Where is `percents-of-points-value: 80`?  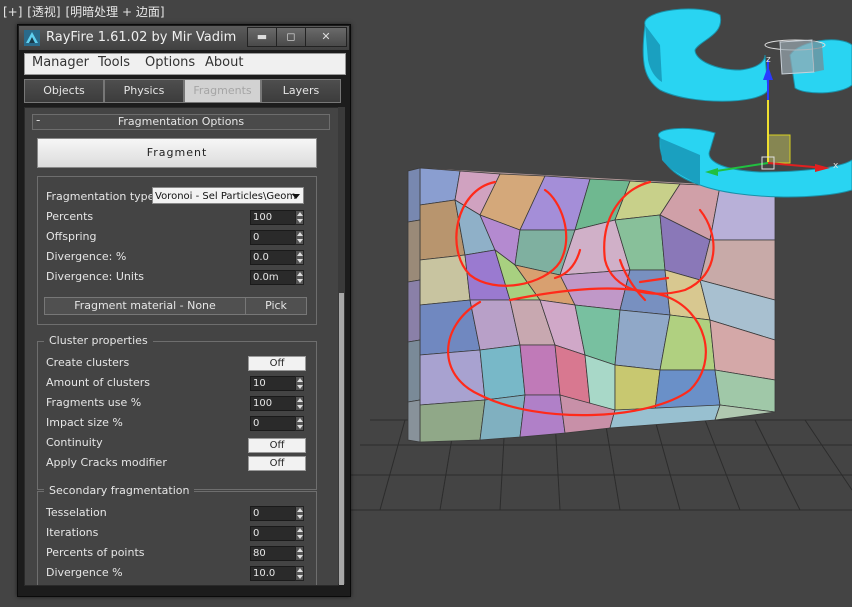
percents-of-points-value: 80 is located at coordinates (273, 553).